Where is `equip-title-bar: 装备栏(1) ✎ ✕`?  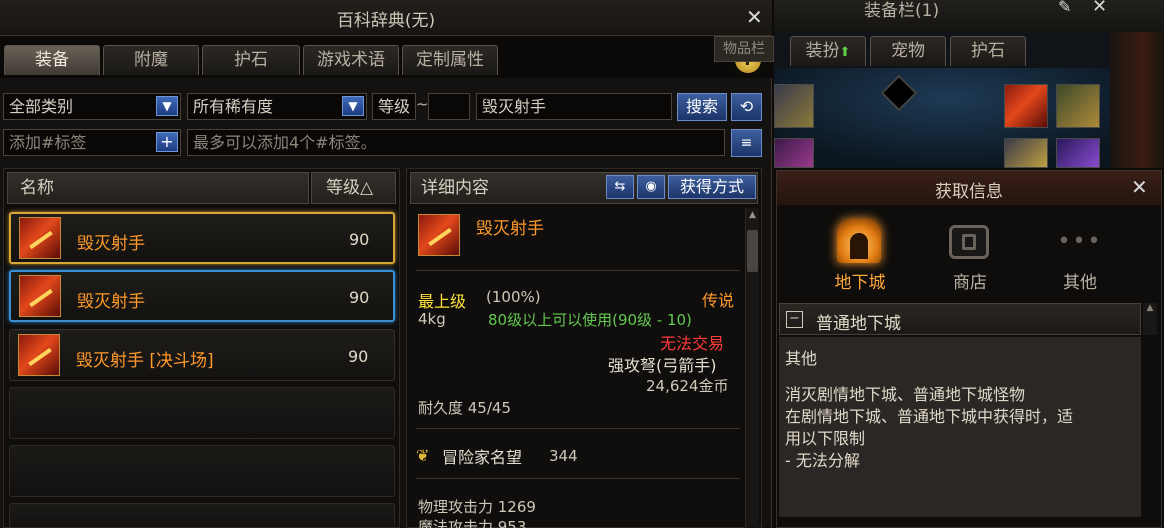
equip-title-bar: 装备栏(1) ✎ ✕ is located at coordinates (969, 16).